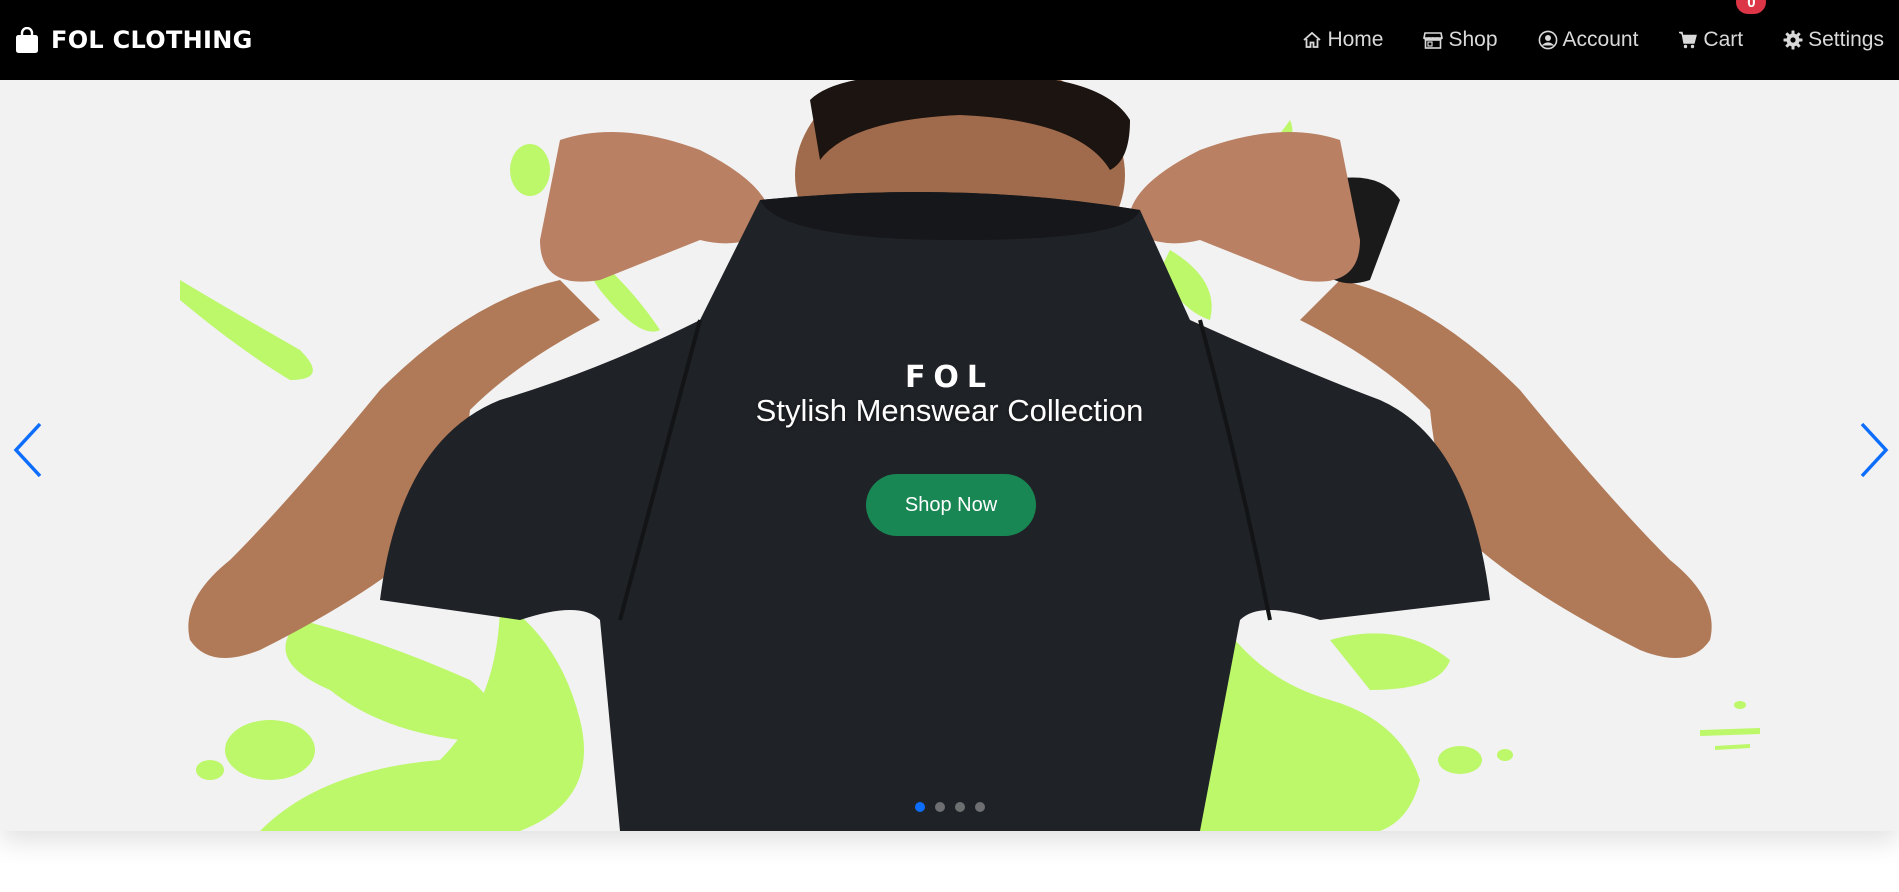  I want to click on cart-icon, so click(1688, 40).